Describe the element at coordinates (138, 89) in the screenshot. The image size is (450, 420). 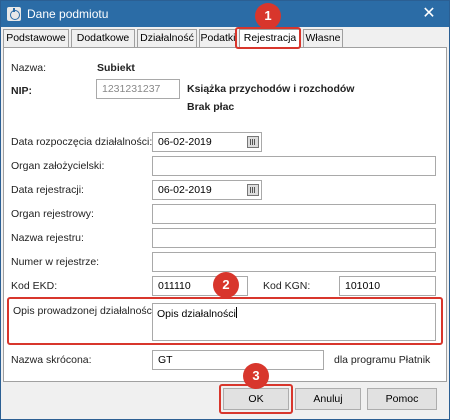
I see `nip-field: 1231231237` at that location.